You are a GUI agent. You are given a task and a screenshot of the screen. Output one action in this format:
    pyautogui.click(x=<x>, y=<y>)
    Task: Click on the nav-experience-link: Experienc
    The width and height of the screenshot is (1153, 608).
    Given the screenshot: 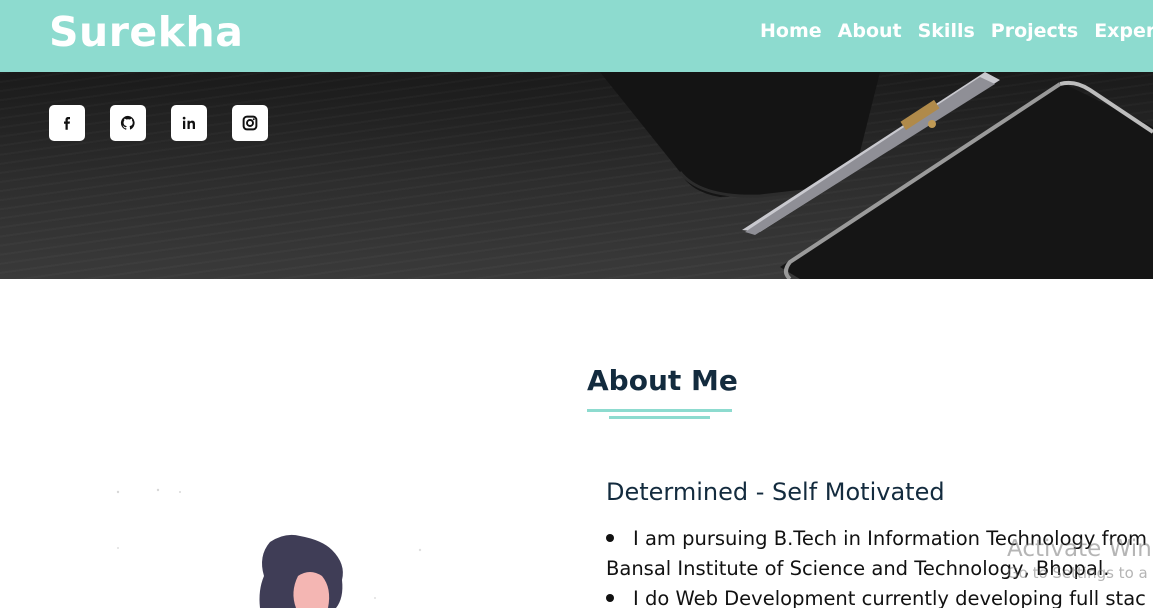 What is the action you would take?
    pyautogui.click(x=1123, y=31)
    